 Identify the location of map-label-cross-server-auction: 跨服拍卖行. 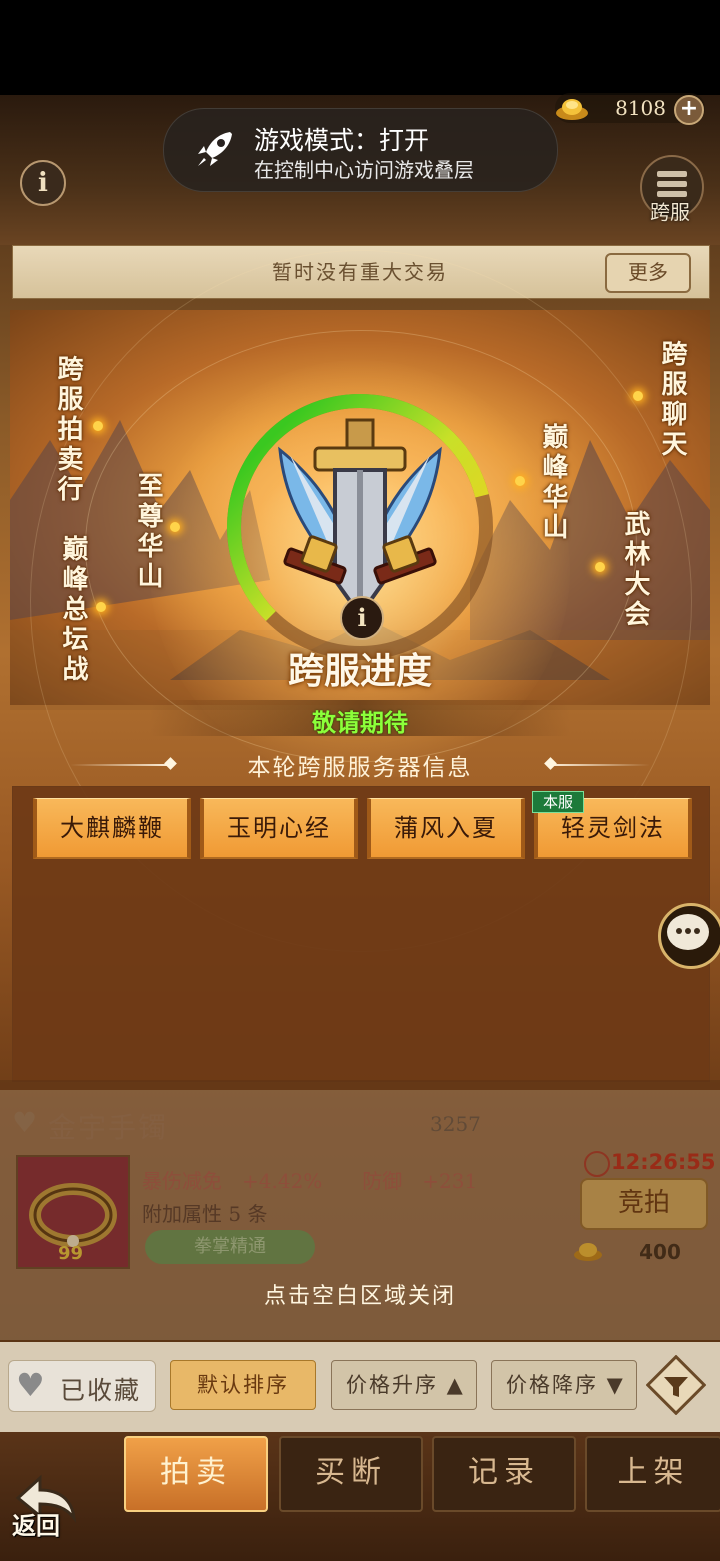
(68, 430).